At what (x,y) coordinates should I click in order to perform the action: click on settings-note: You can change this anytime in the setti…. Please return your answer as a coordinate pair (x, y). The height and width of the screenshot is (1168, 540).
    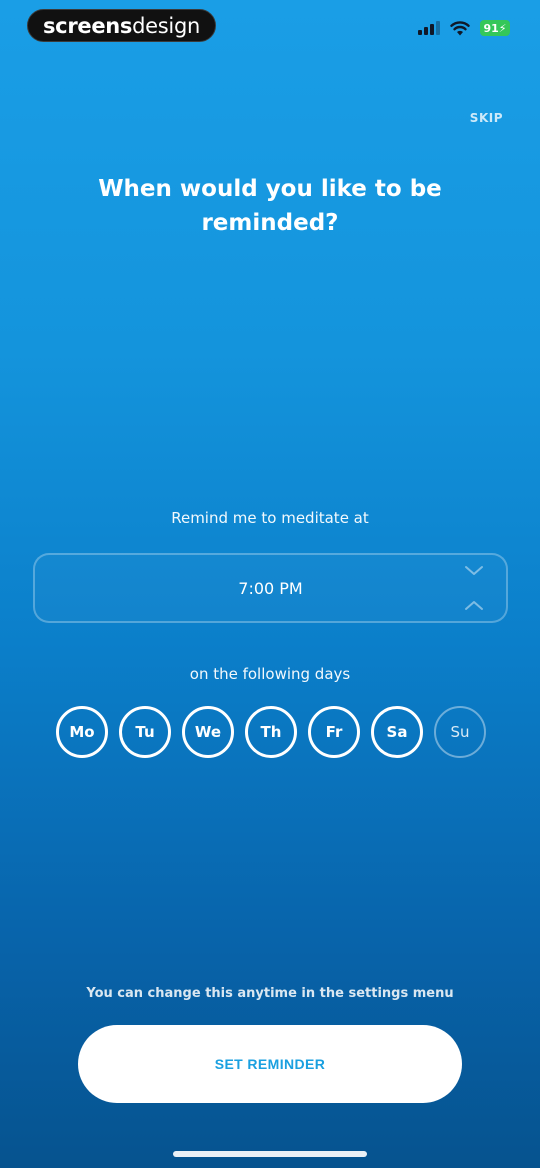
    Looking at the image, I should click on (270, 993).